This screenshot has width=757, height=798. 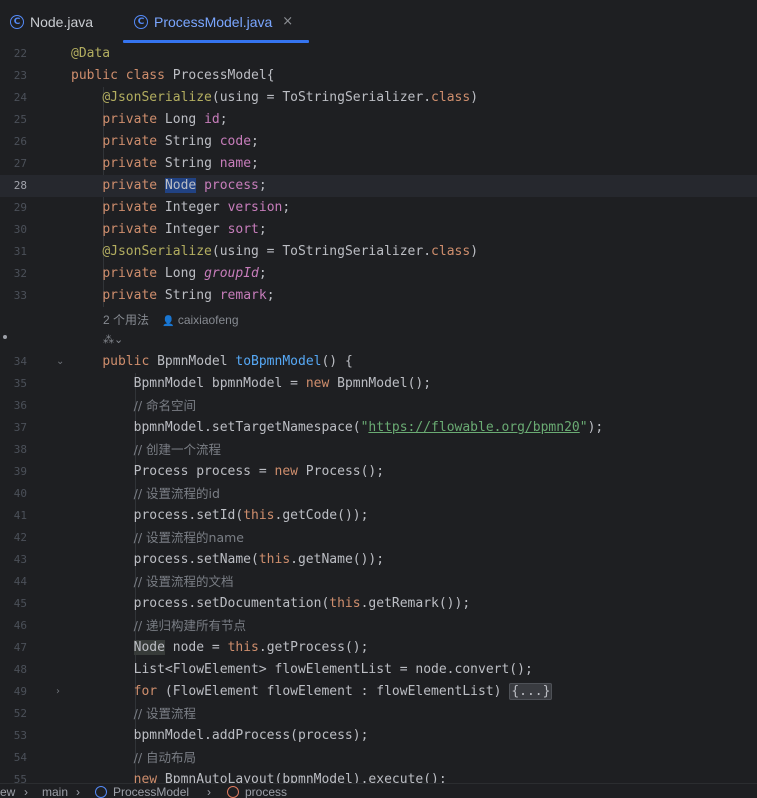 I want to click on code-text: process.setName(this.getName());, so click(x=227, y=560).